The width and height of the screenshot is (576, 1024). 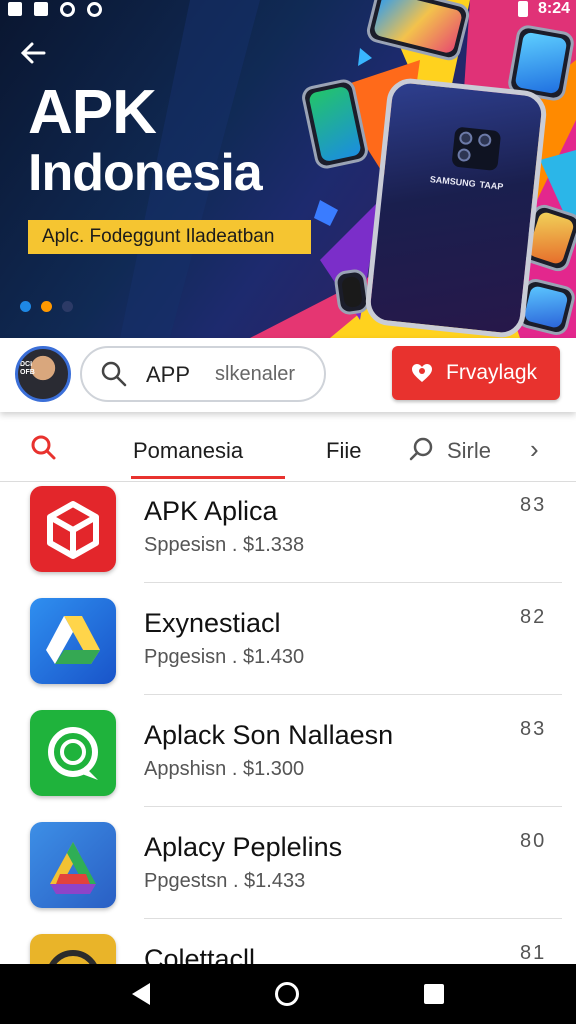 What do you see at coordinates (188, 142) in the screenshot?
I see `hero-title: APK Indonesia` at bounding box center [188, 142].